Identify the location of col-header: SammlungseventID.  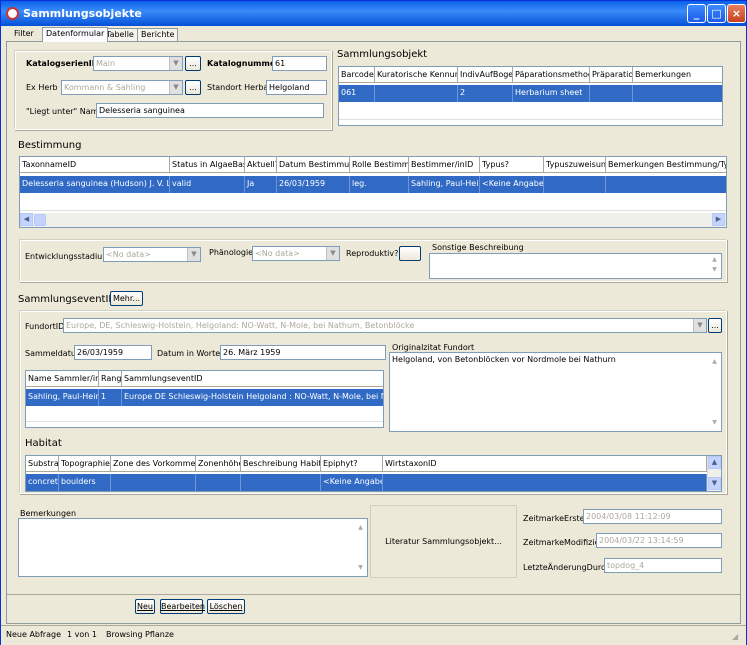
(252, 379).